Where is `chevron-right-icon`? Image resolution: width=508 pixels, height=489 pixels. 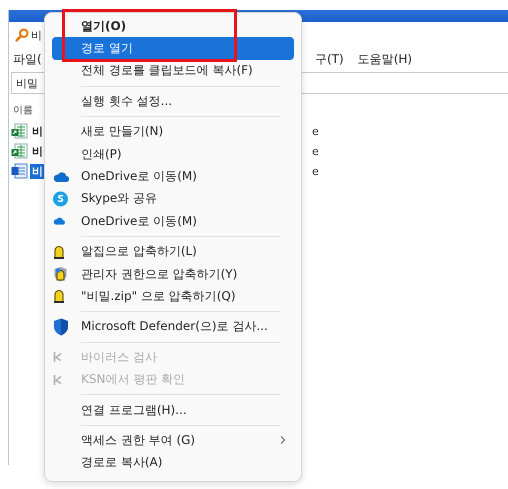 chevron-right-icon is located at coordinates (283, 440).